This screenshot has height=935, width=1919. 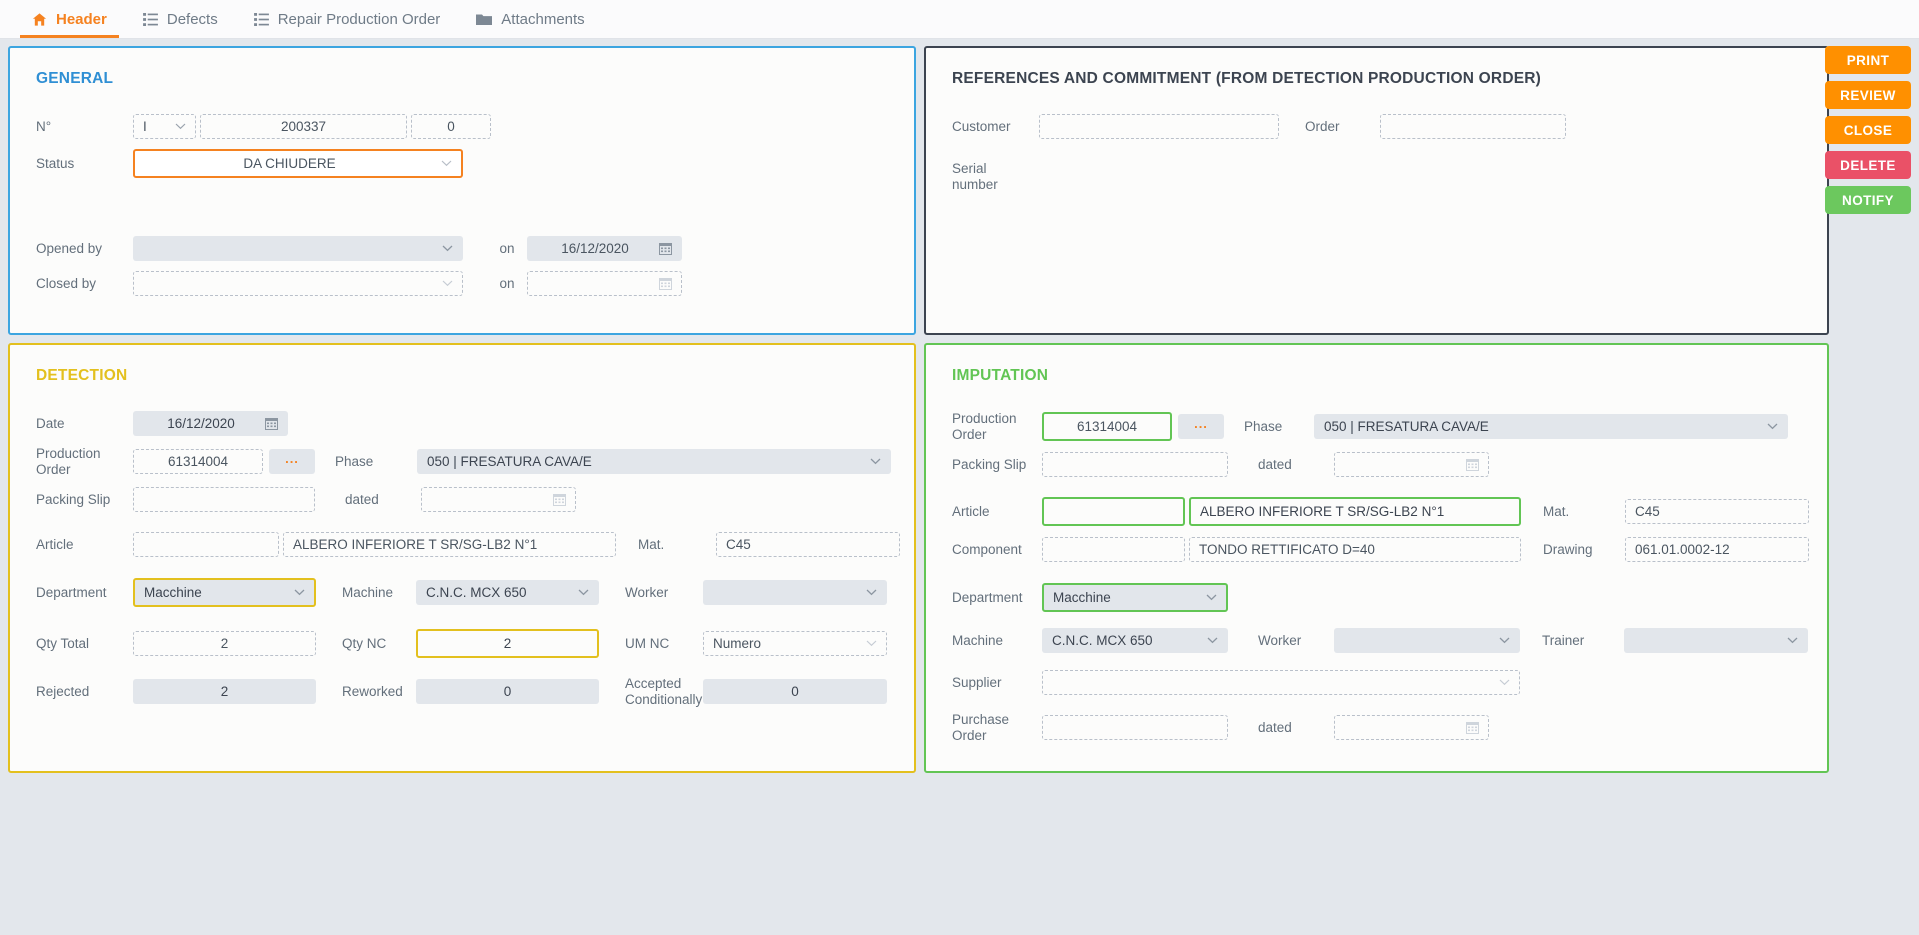 I want to click on detection-accepted-input: 0, so click(x=795, y=692).